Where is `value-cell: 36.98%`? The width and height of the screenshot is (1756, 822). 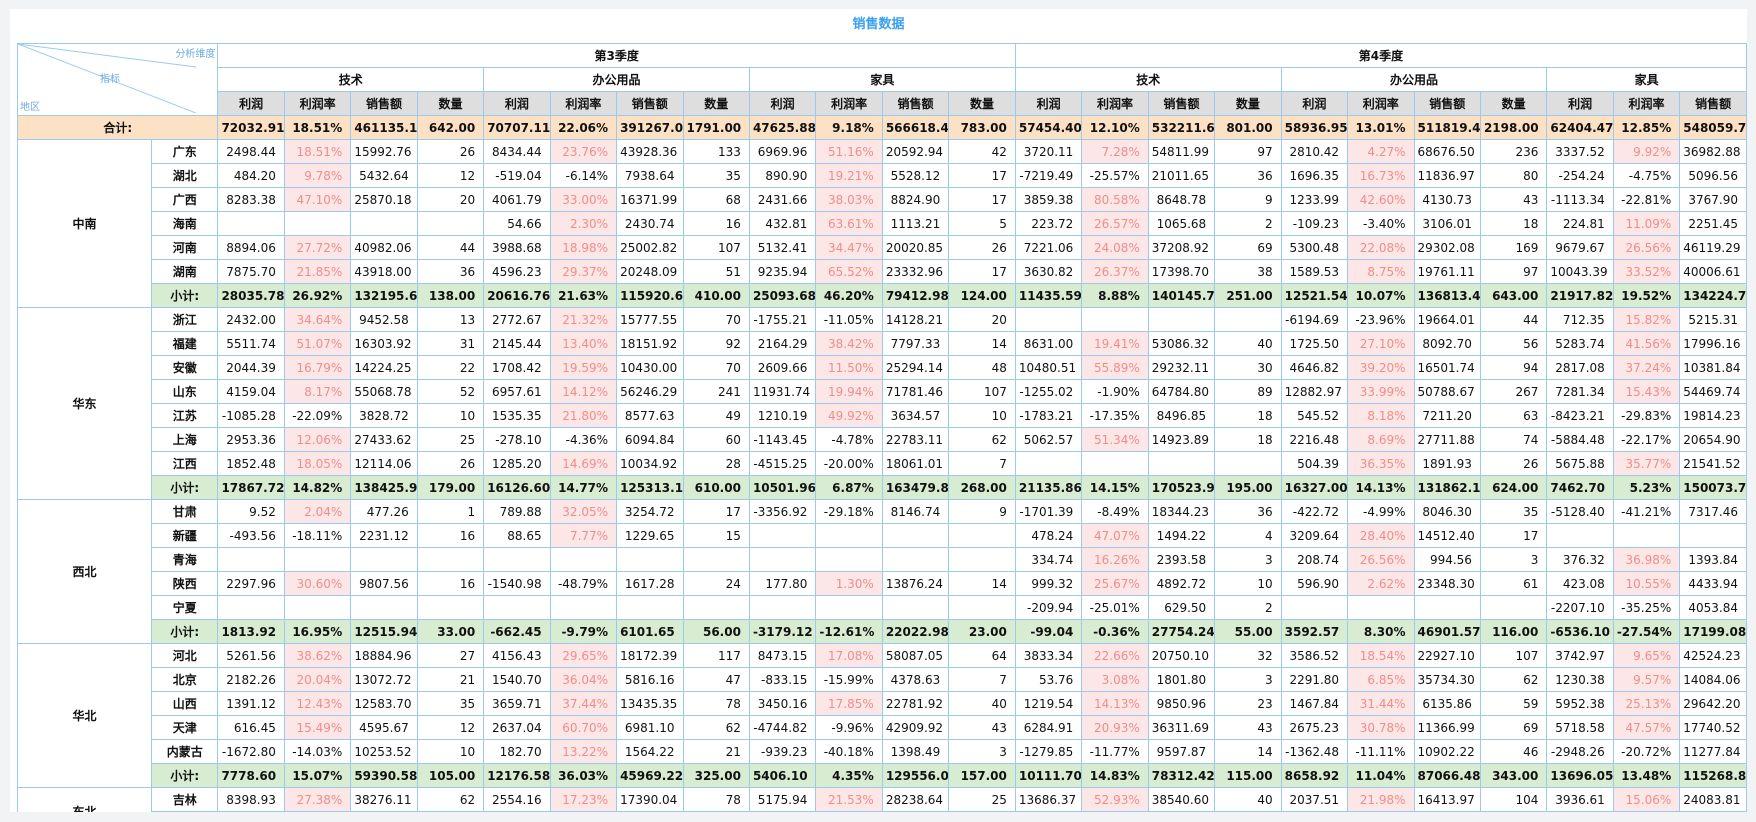
value-cell: 36.98% is located at coordinates (1646, 559).